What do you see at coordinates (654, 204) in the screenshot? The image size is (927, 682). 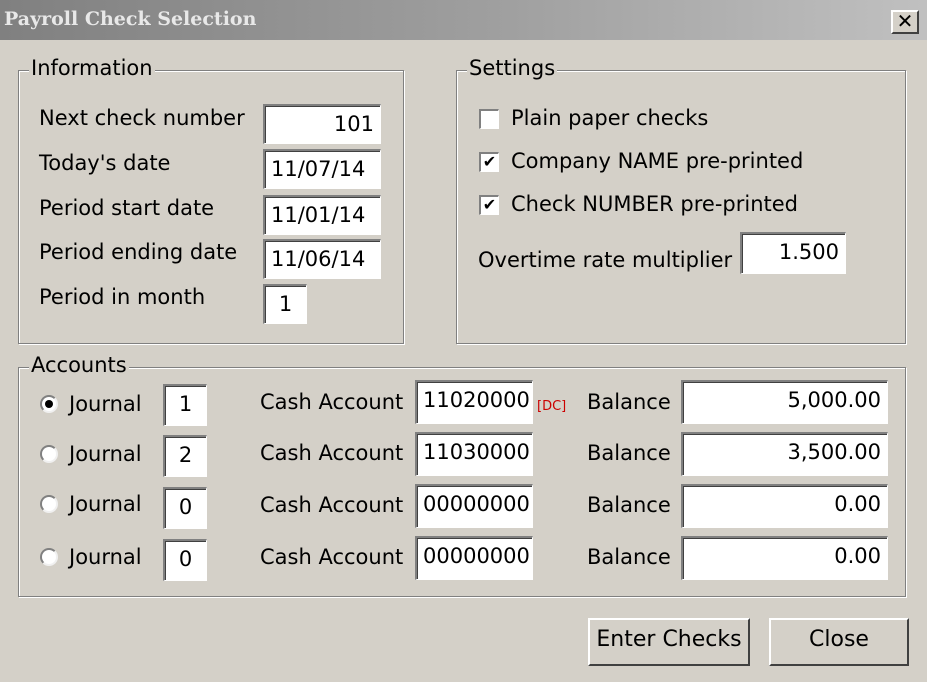 I see `check-number-label: Check NUMBER pre-printed` at bounding box center [654, 204].